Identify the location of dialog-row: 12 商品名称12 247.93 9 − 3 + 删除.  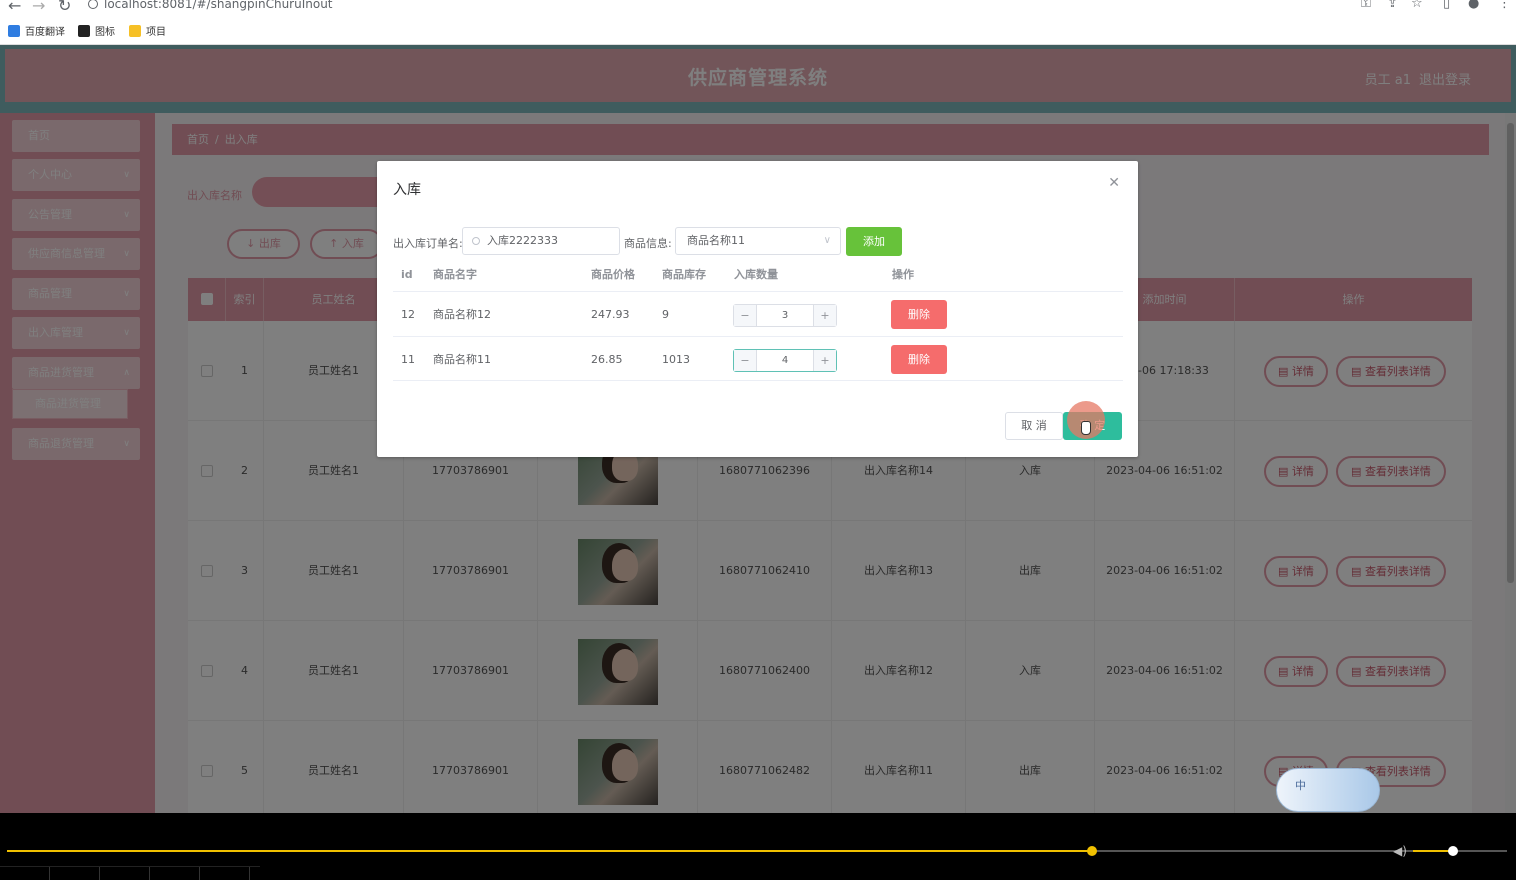
(758, 313).